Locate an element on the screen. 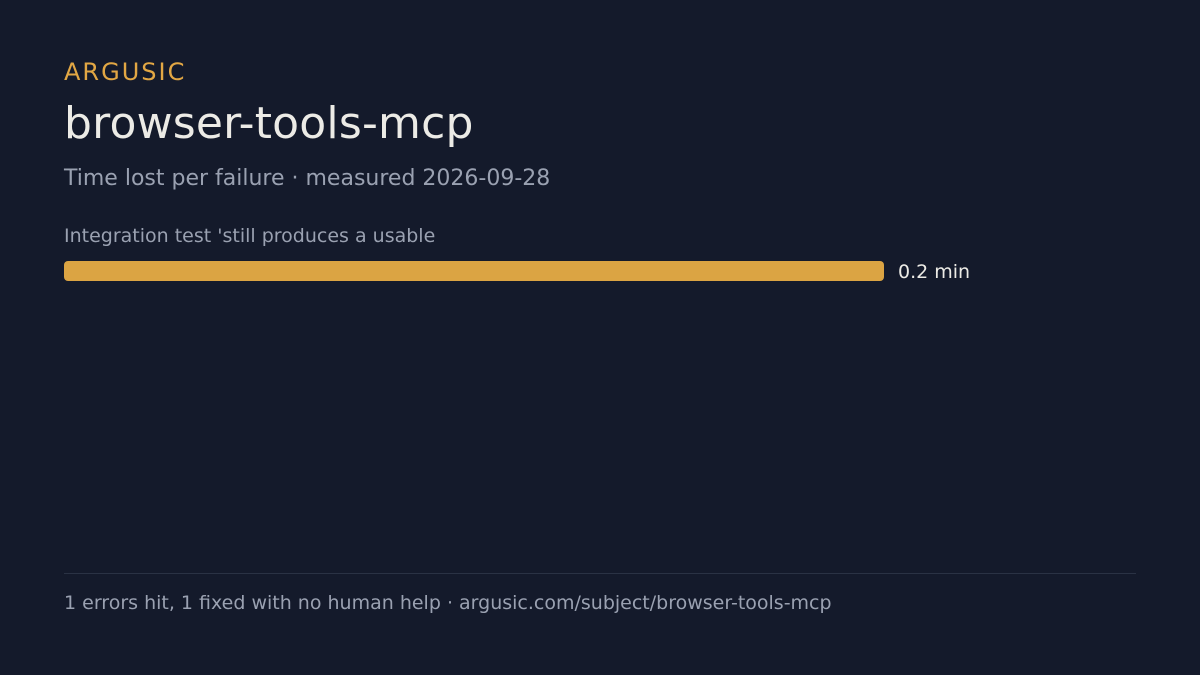 The image size is (1200, 675). brand-label: ARGUSIC is located at coordinates (125, 72).